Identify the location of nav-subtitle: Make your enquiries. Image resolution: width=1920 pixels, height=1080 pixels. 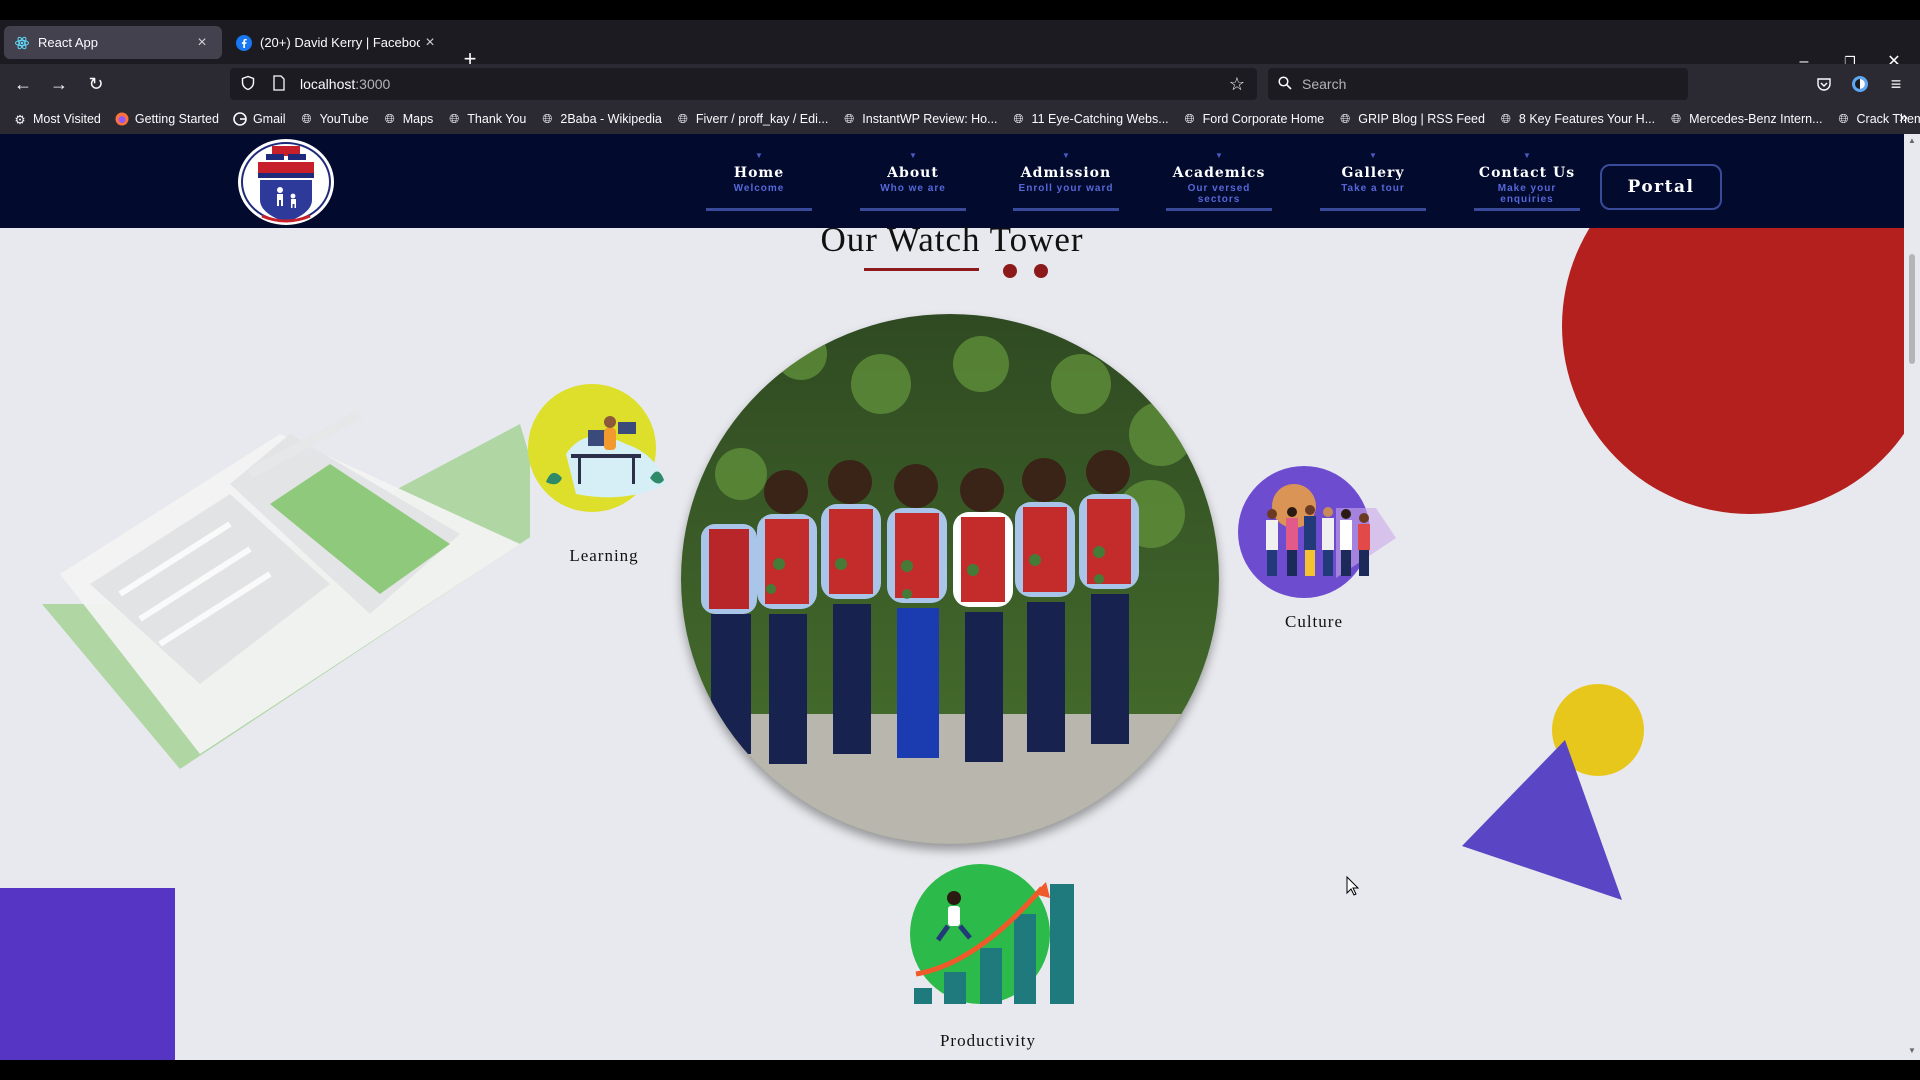
(1527, 194).